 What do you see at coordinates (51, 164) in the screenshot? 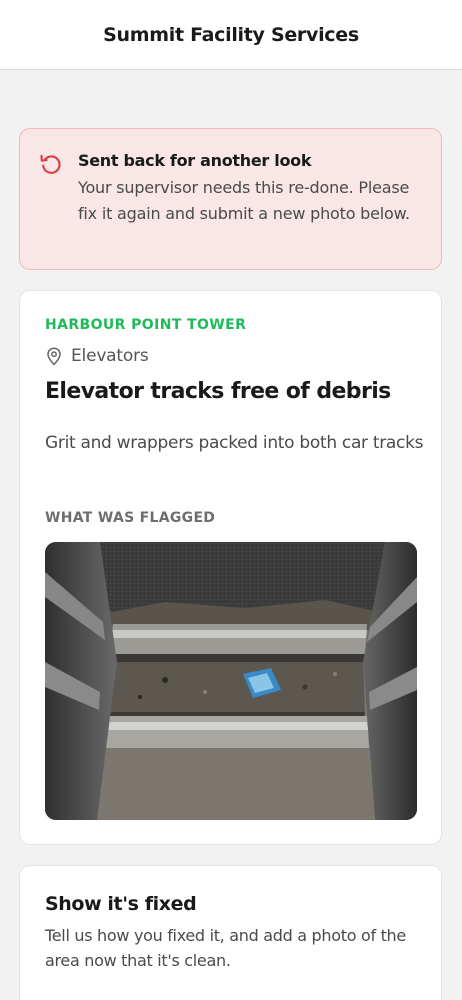
I see `undo-arrow-icon` at bounding box center [51, 164].